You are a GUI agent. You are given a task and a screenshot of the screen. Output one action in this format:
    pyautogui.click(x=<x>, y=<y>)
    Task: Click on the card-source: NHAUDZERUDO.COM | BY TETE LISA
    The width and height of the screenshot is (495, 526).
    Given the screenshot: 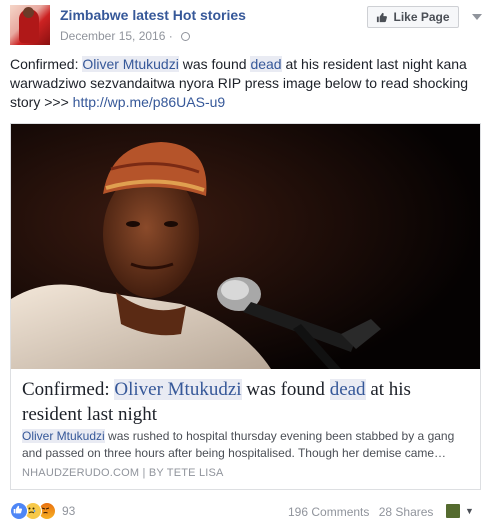 What is the action you would take?
    pyautogui.click(x=123, y=473)
    